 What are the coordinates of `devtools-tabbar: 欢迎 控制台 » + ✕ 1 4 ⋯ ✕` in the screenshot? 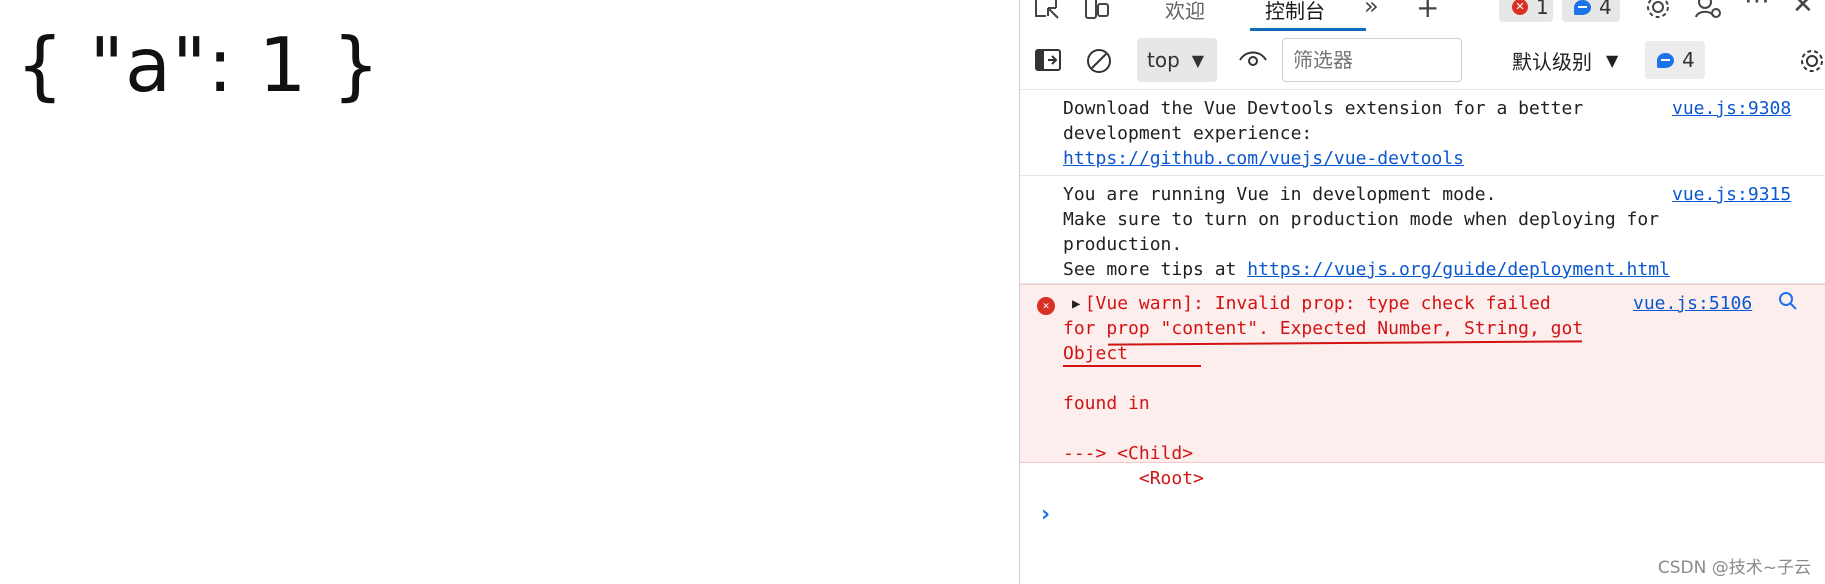 It's located at (1422, 16).